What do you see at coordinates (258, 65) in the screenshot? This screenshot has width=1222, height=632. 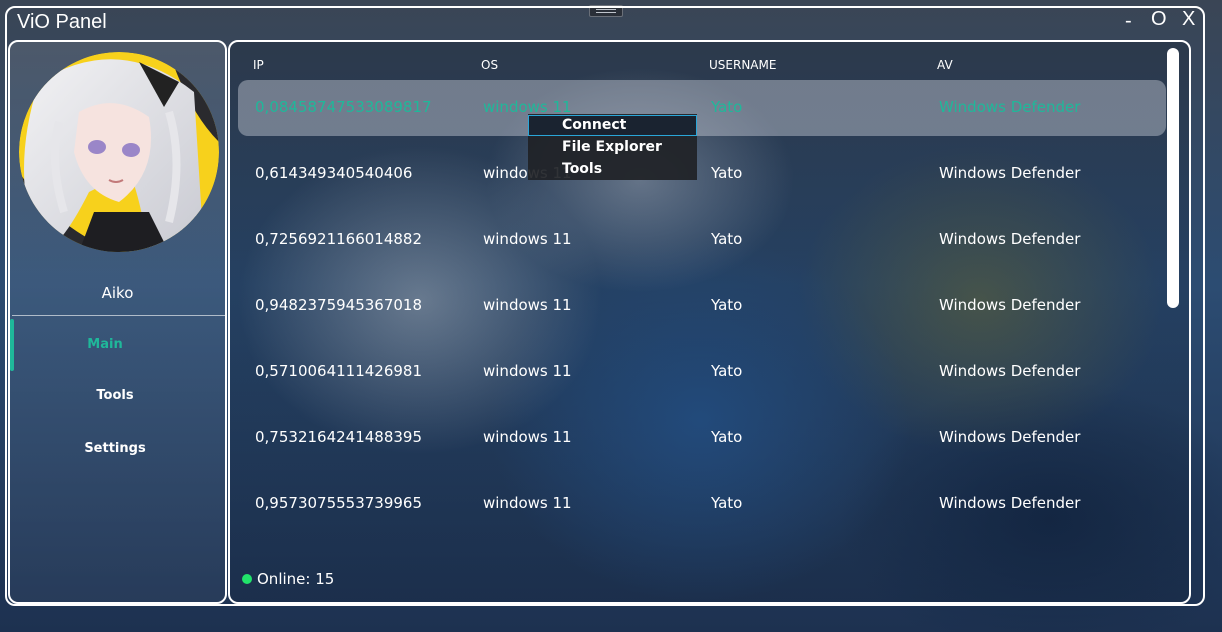 I see `column-header-ip: IP` at bounding box center [258, 65].